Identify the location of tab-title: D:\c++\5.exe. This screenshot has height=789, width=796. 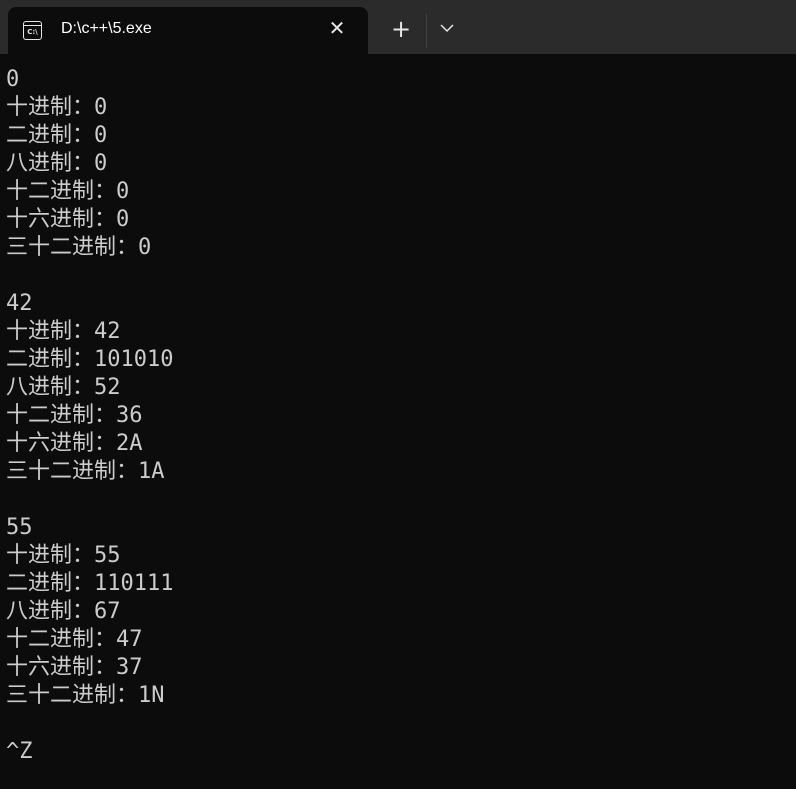
(106, 28).